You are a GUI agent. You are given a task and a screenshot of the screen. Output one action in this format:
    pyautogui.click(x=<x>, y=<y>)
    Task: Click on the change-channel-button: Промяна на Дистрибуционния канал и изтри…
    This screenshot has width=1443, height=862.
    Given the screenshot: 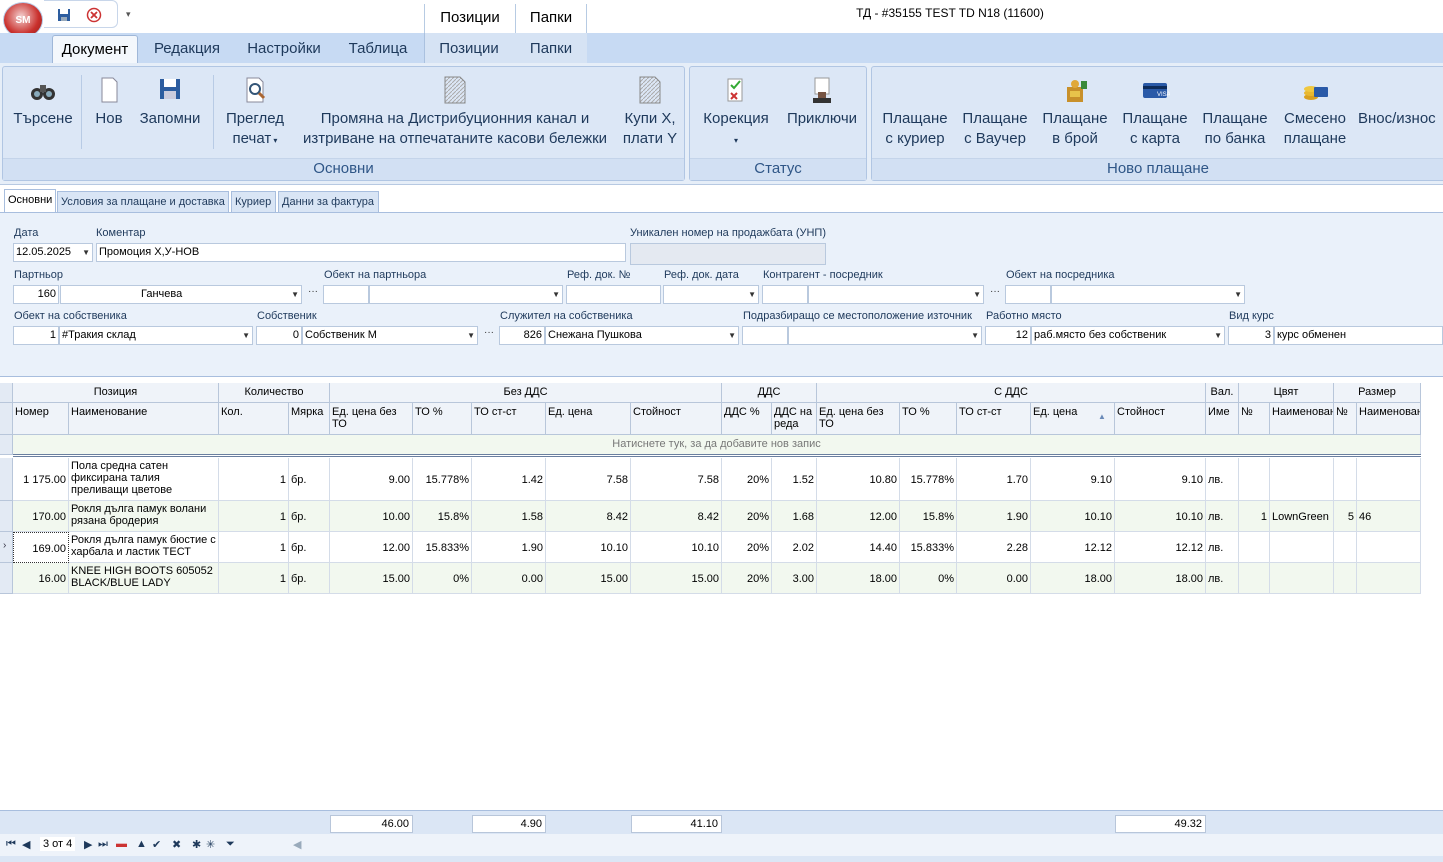 What is the action you would take?
    pyautogui.click(x=455, y=112)
    